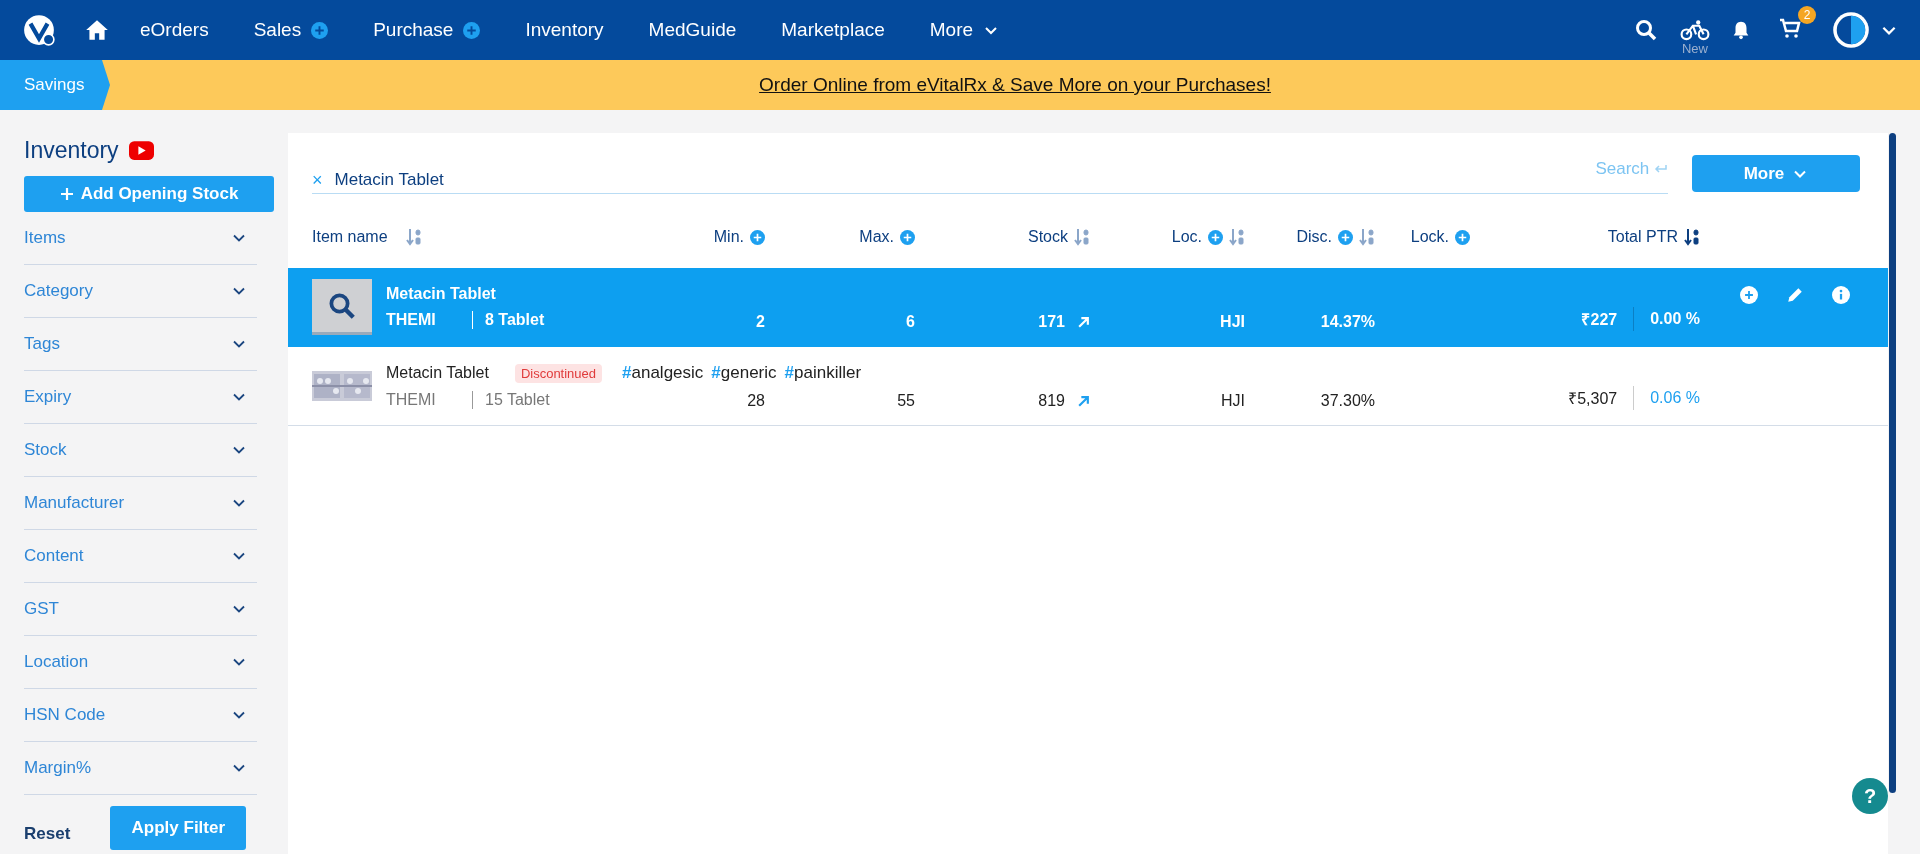 Image resolution: width=1920 pixels, height=854 pixels. I want to click on filter-accordion: Content, so click(140, 556).